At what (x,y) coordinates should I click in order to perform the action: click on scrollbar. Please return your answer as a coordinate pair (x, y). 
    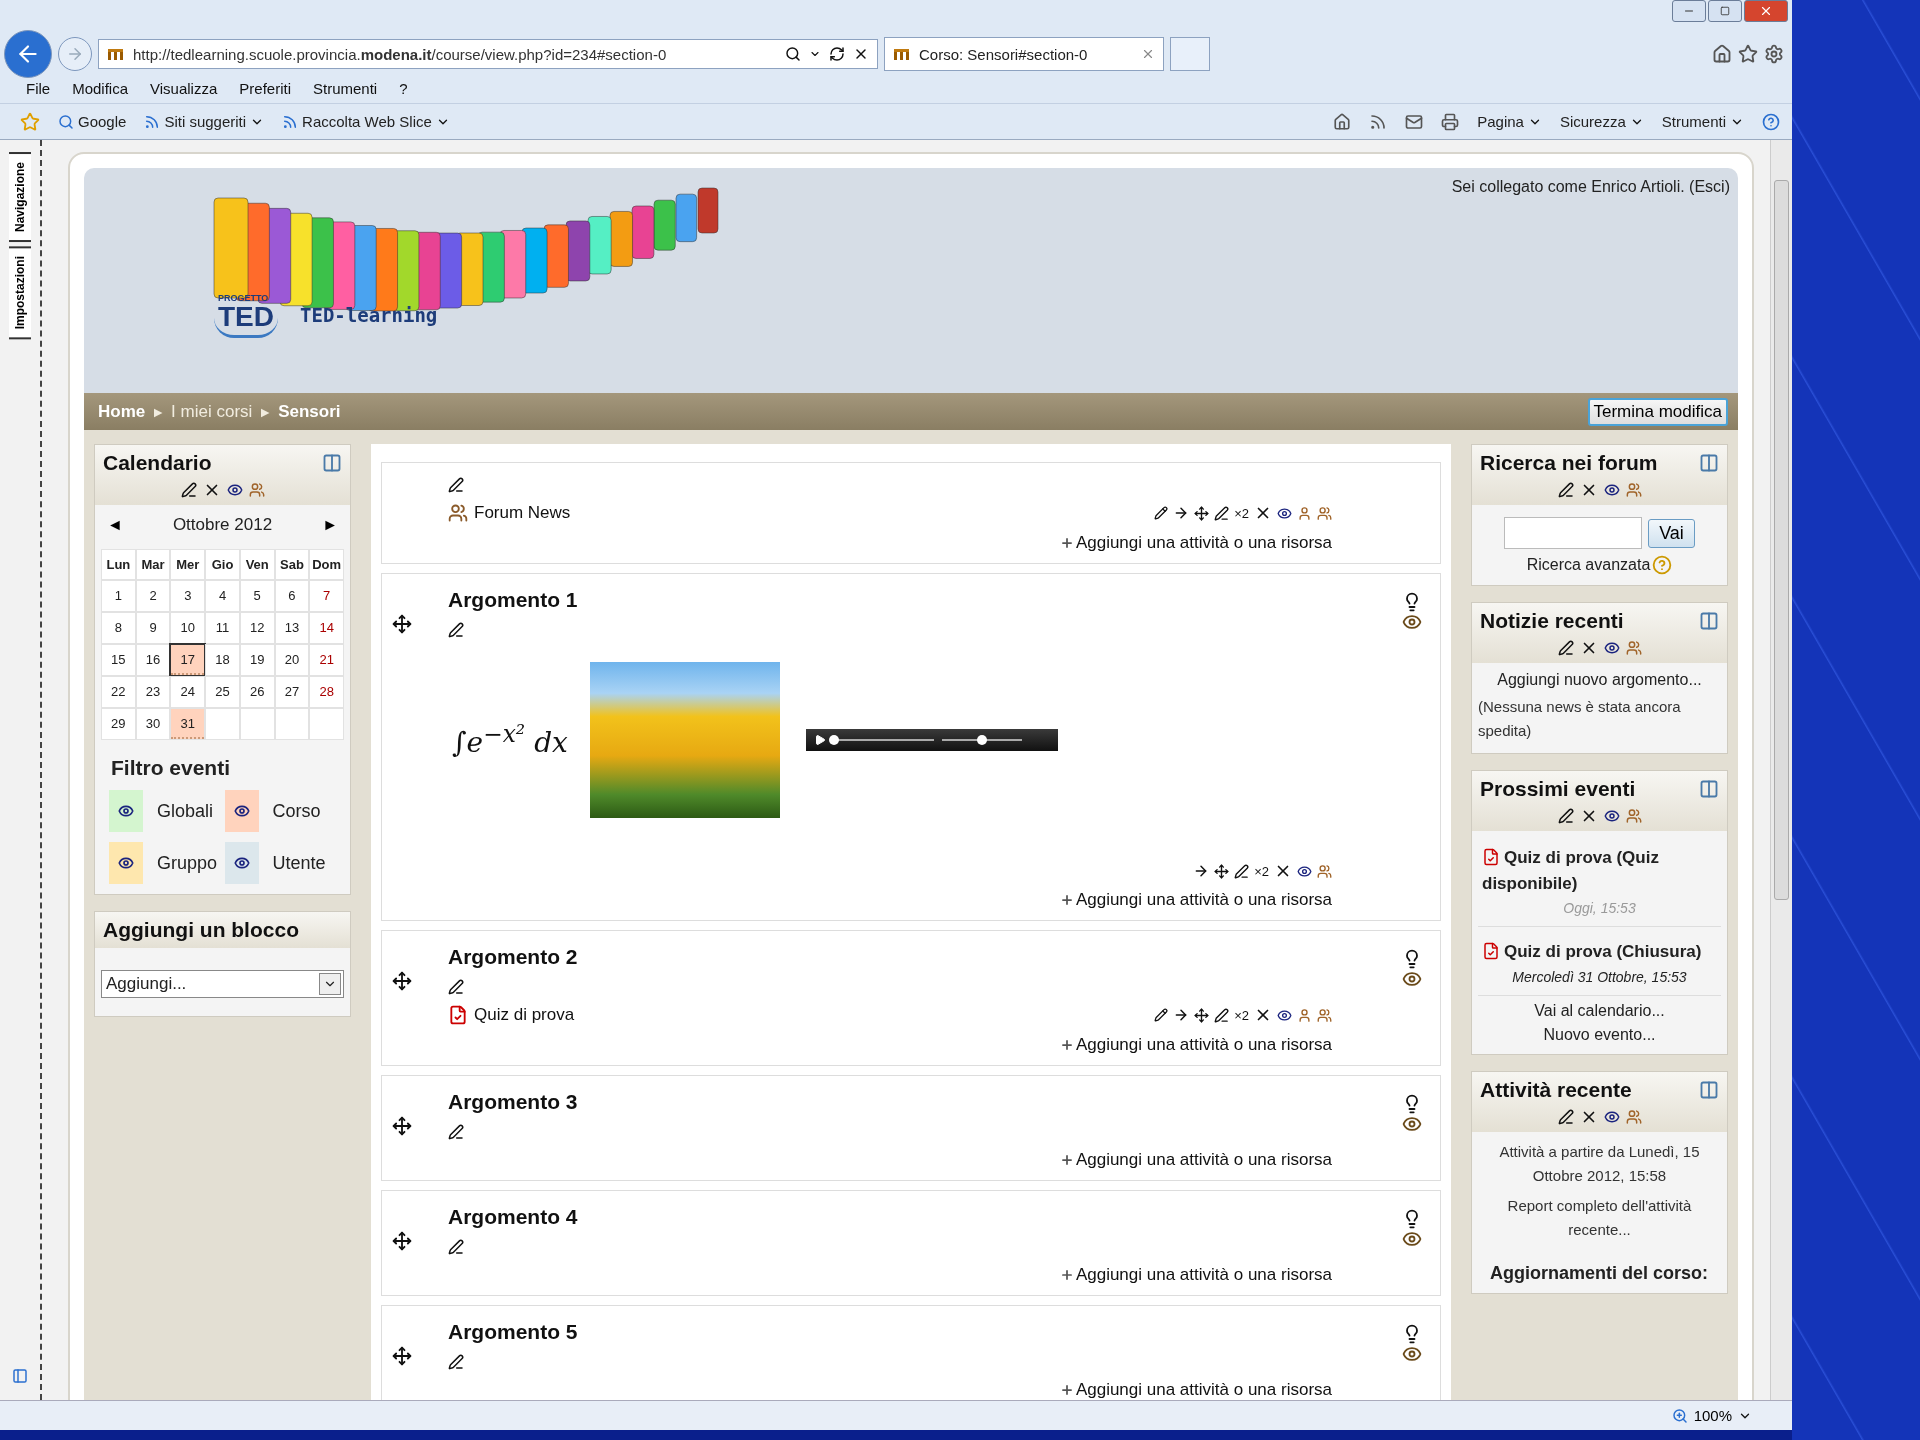
    Looking at the image, I should click on (1781, 770).